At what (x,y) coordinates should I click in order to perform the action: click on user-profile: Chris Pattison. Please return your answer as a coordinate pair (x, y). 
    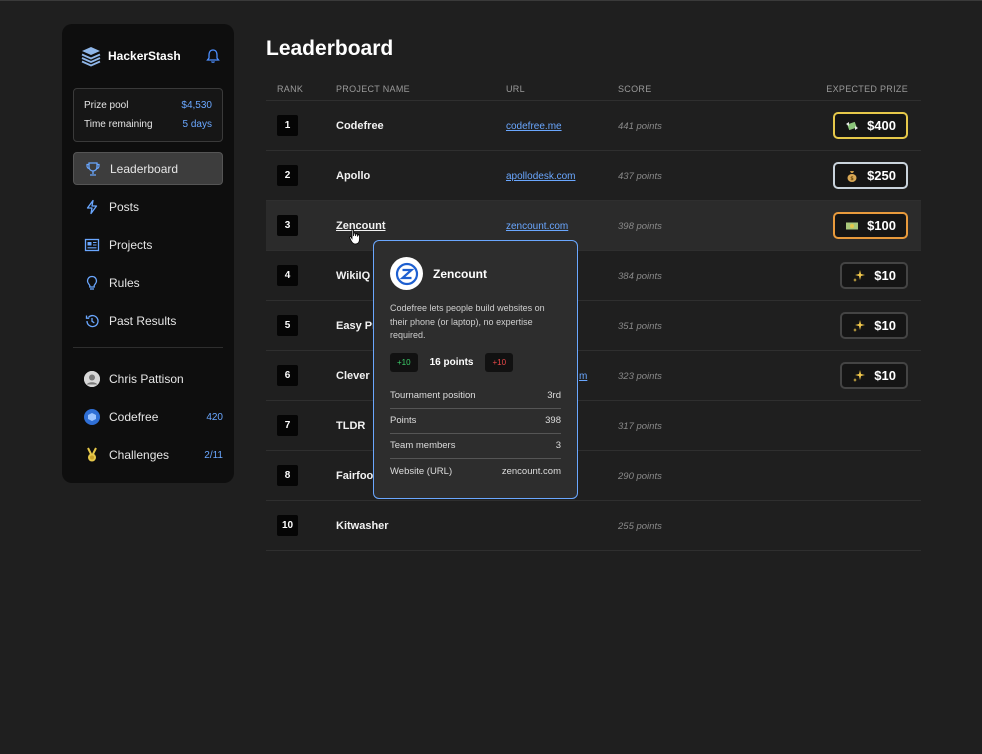
    Looking at the image, I should click on (148, 379).